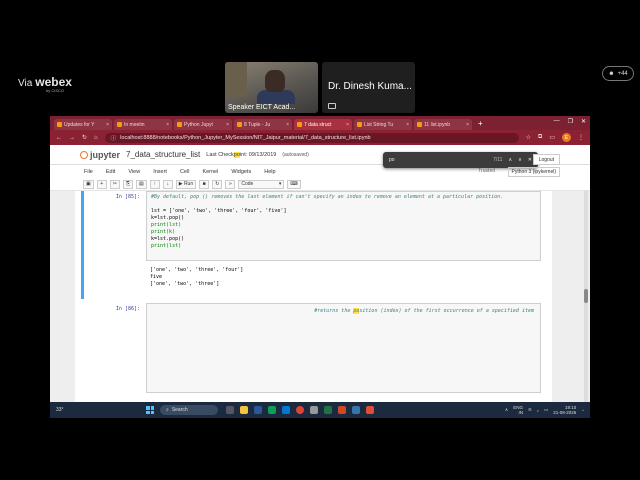 This screenshot has height=480, width=640. What do you see at coordinates (540, 137) in the screenshot?
I see `extensions-icon: ⧉` at bounding box center [540, 137].